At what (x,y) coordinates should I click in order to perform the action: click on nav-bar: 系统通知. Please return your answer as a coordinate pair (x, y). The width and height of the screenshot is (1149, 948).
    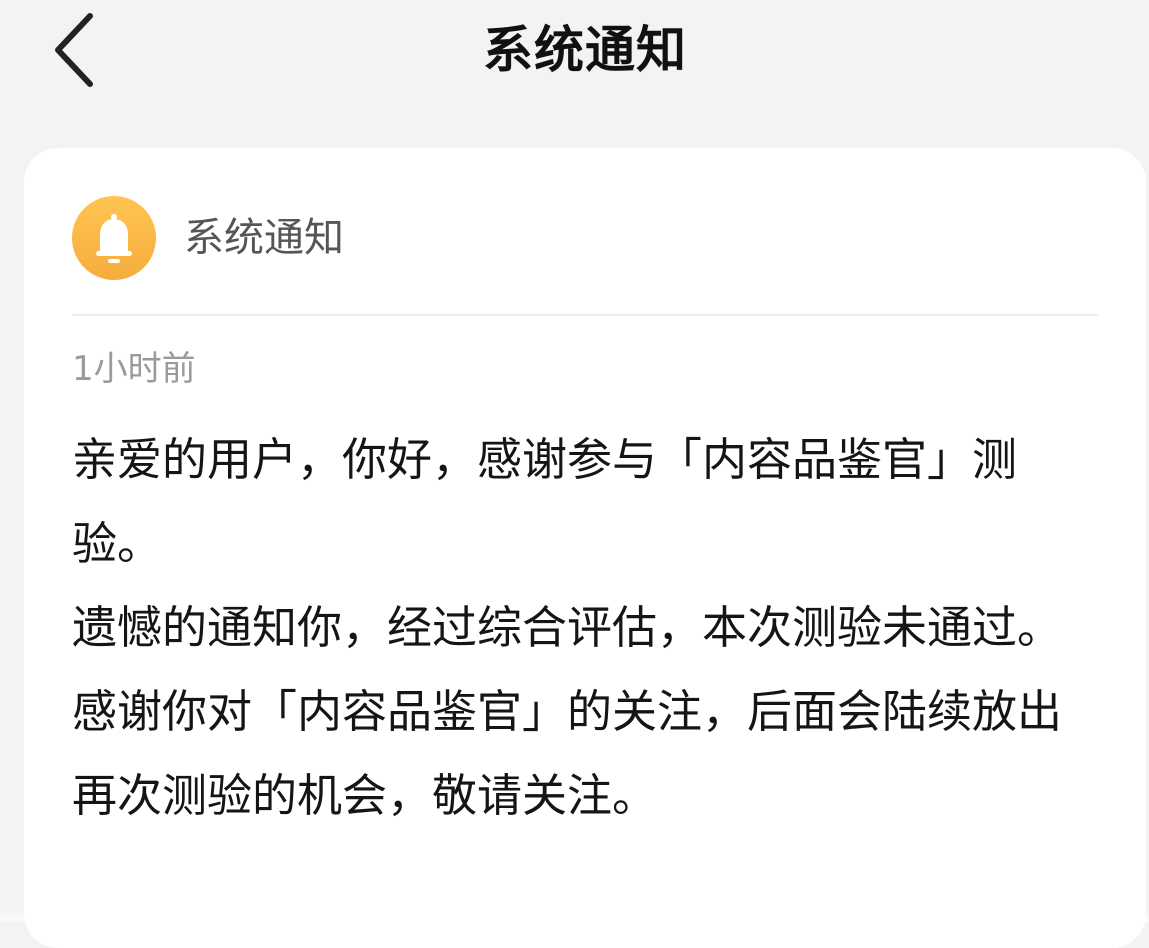
    Looking at the image, I should click on (574, 55).